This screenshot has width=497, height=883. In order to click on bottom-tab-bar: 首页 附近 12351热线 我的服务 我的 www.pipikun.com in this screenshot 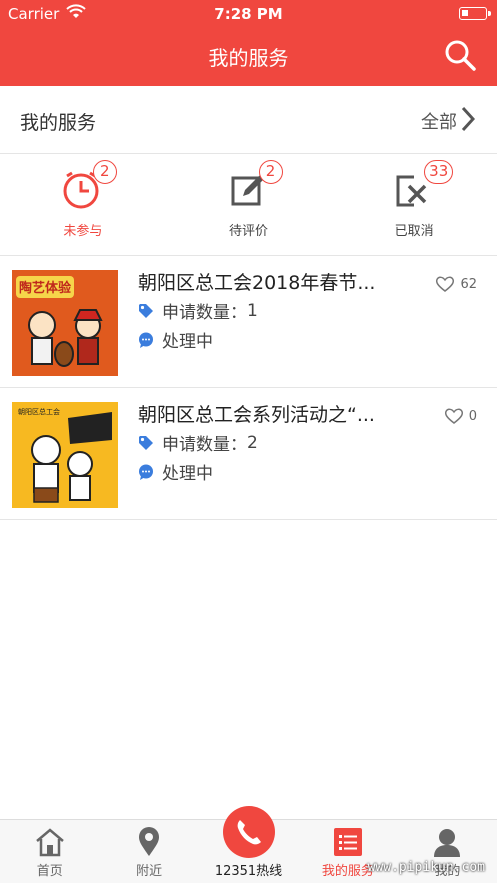, I will do `click(248, 844)`.